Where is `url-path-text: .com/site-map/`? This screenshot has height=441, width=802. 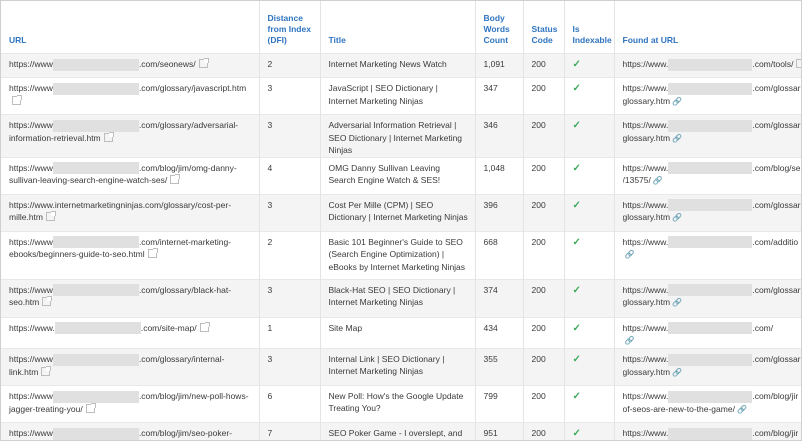
url-path-text: .com/site-map/ is located at coordinates (169, 328).